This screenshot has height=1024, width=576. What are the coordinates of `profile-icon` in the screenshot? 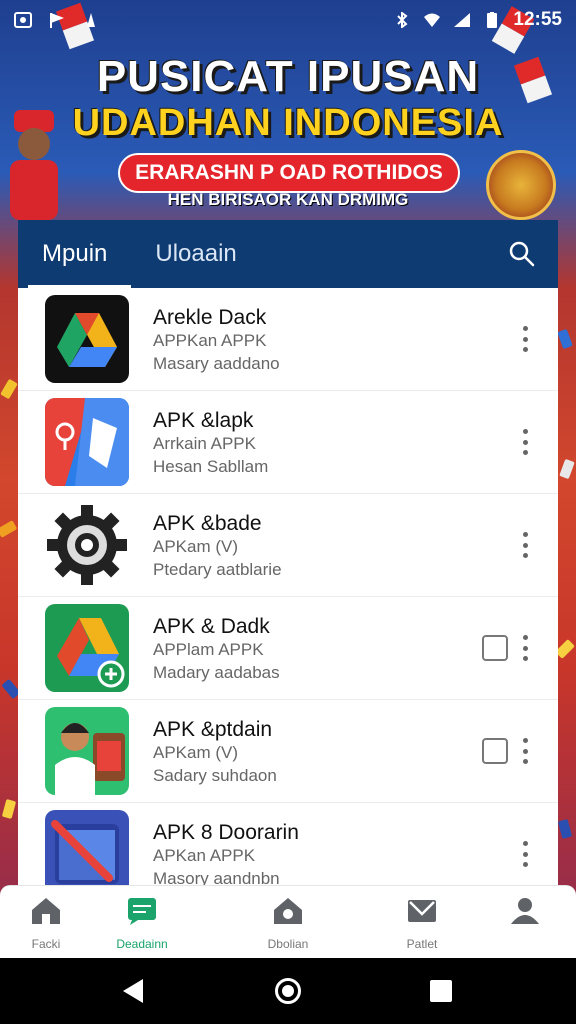 It's located at (525, 911).